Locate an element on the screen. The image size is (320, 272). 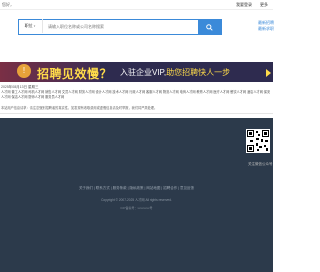
top-bar: 您好， 我要登录 更多 is located at coordinates (136, 5).